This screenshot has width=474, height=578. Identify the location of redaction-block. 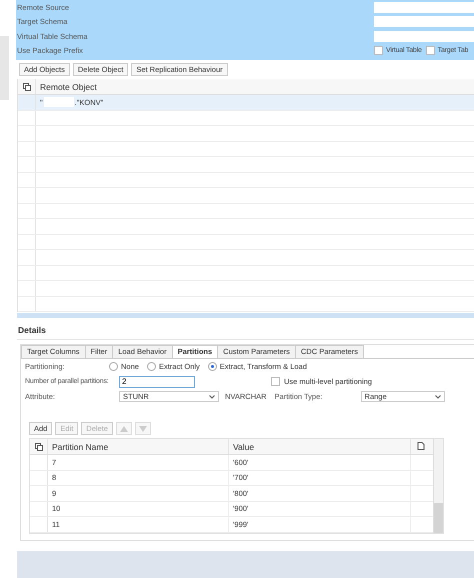
(59, 102).